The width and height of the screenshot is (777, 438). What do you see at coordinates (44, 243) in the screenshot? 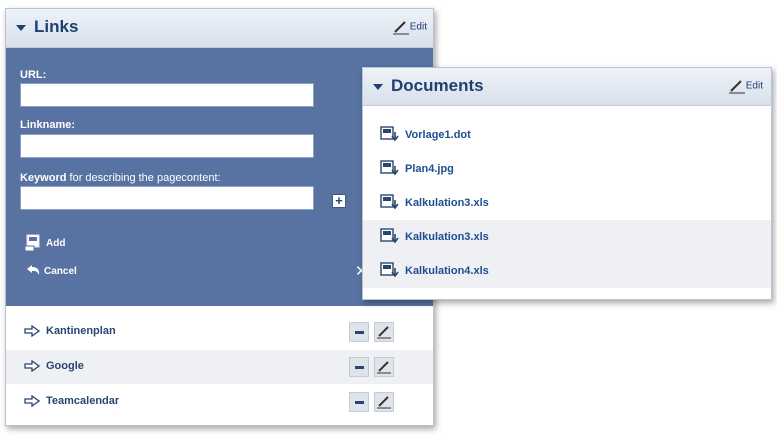
I see `add-button: Add` at bounding box center [44, 243].